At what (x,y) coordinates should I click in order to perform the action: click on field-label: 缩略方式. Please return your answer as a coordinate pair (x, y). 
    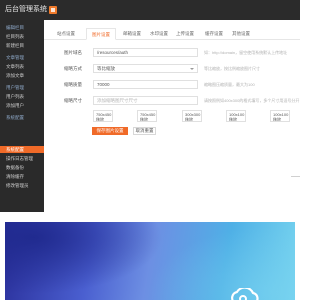
    Looking at the image, I should click on (73, 68).